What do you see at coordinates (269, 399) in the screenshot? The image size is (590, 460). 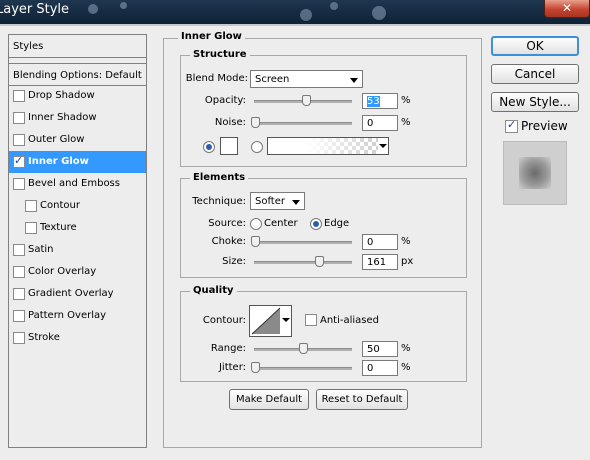 I see `make-default-button: Make Default` at bounding box center [269, 399].